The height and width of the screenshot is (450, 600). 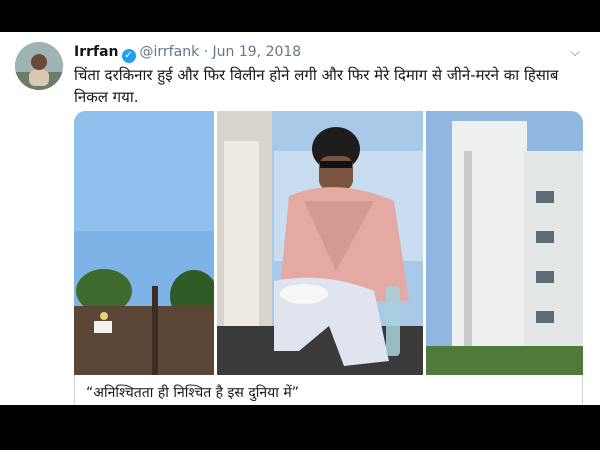 I want to click on tweet-date: Jun 19, 2018, so click(x=257, y=52).